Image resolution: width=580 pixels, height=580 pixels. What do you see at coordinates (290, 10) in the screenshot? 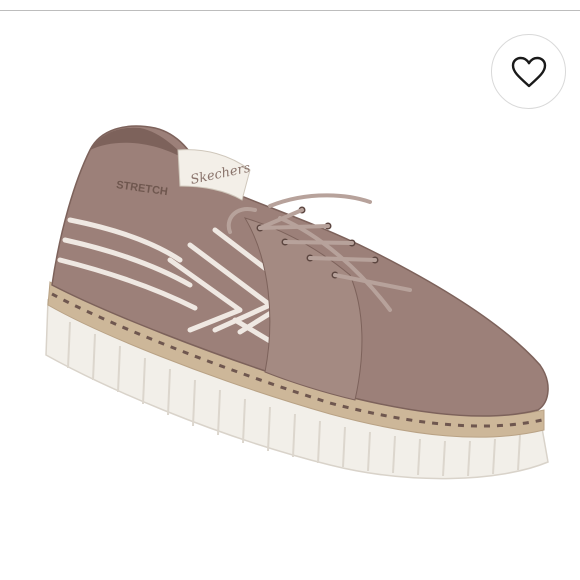
I see `top-divider` at bounding box center [290, 10].